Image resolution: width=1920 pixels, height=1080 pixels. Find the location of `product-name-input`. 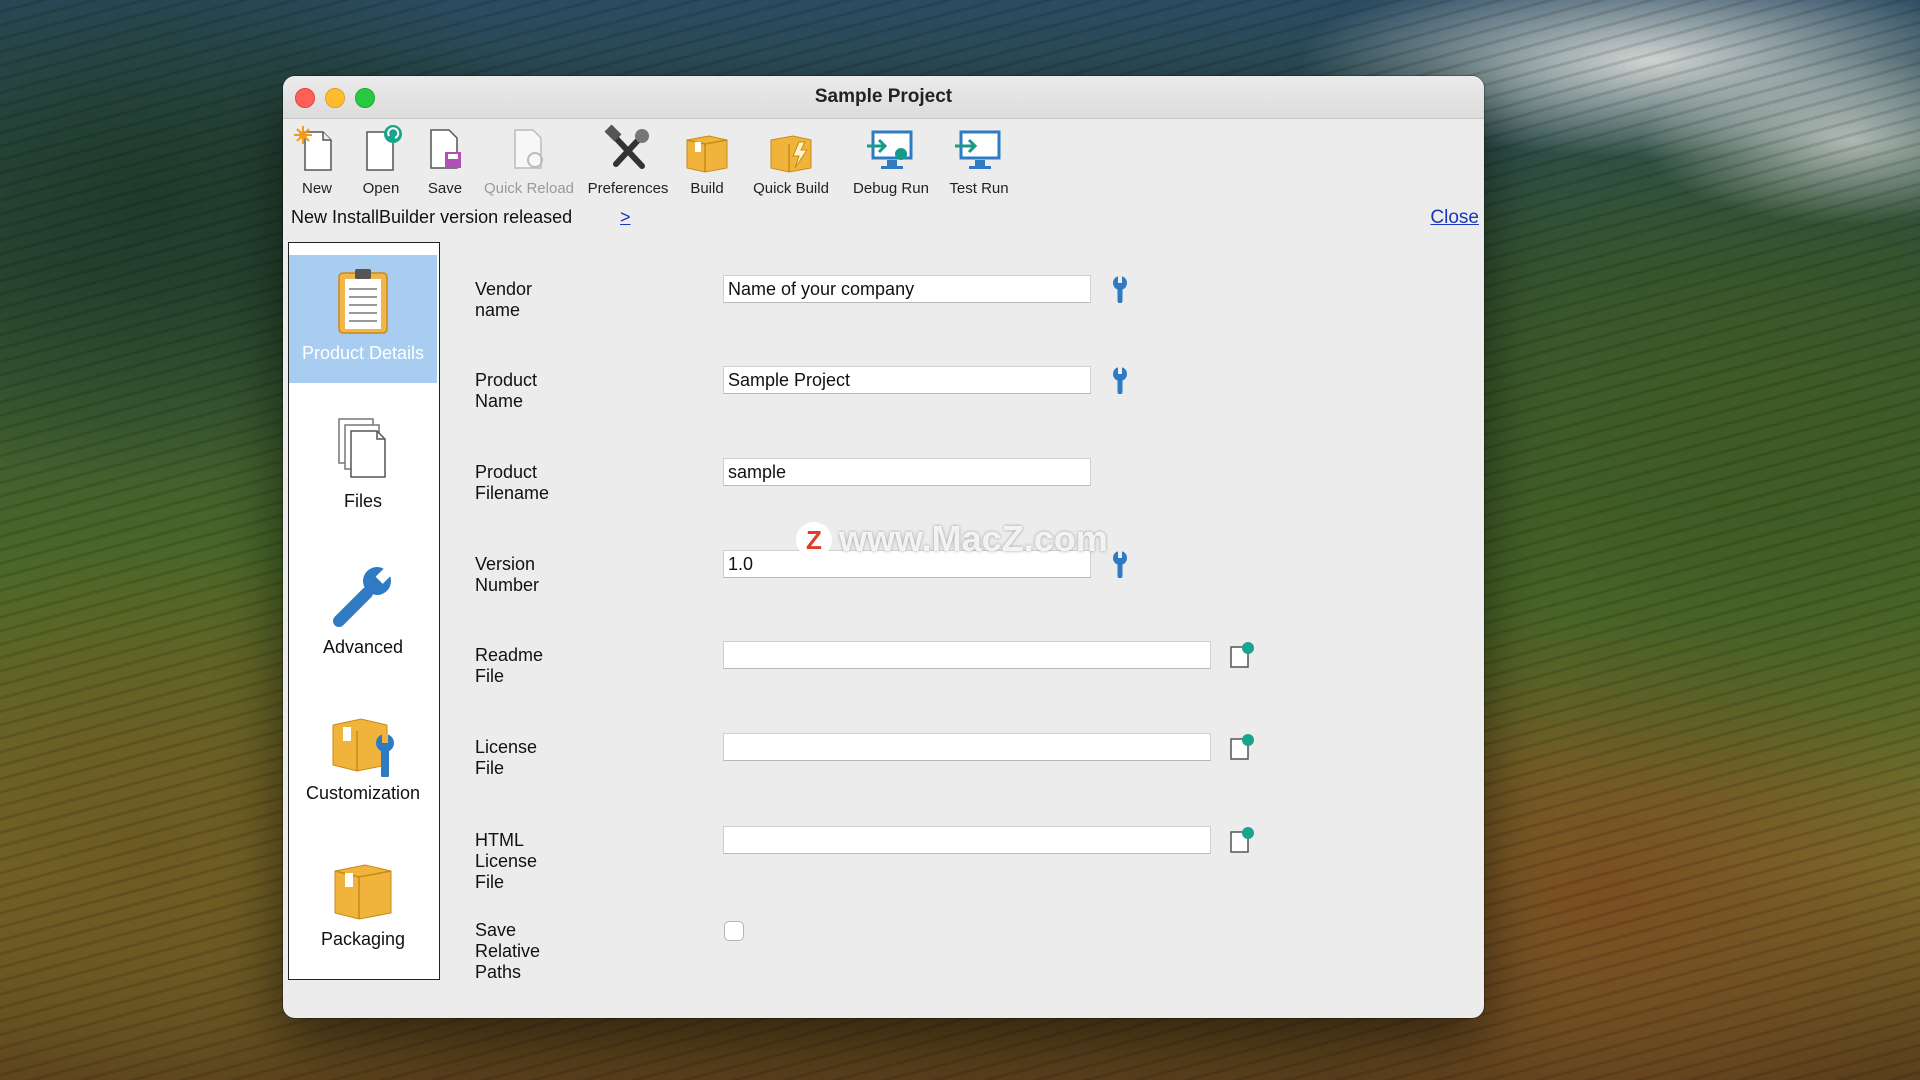

product-name-input is located at coordinates (907, 380).